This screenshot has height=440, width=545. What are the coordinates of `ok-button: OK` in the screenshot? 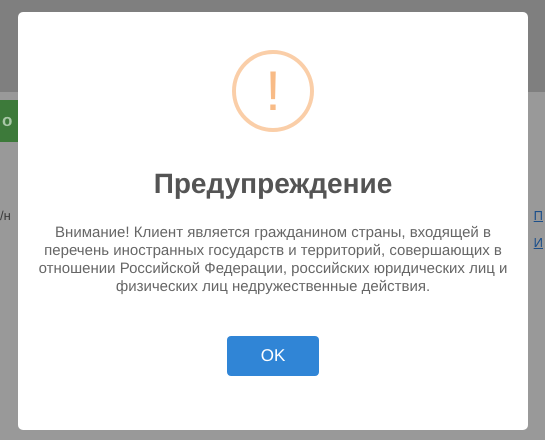 It's located at (273, 356).